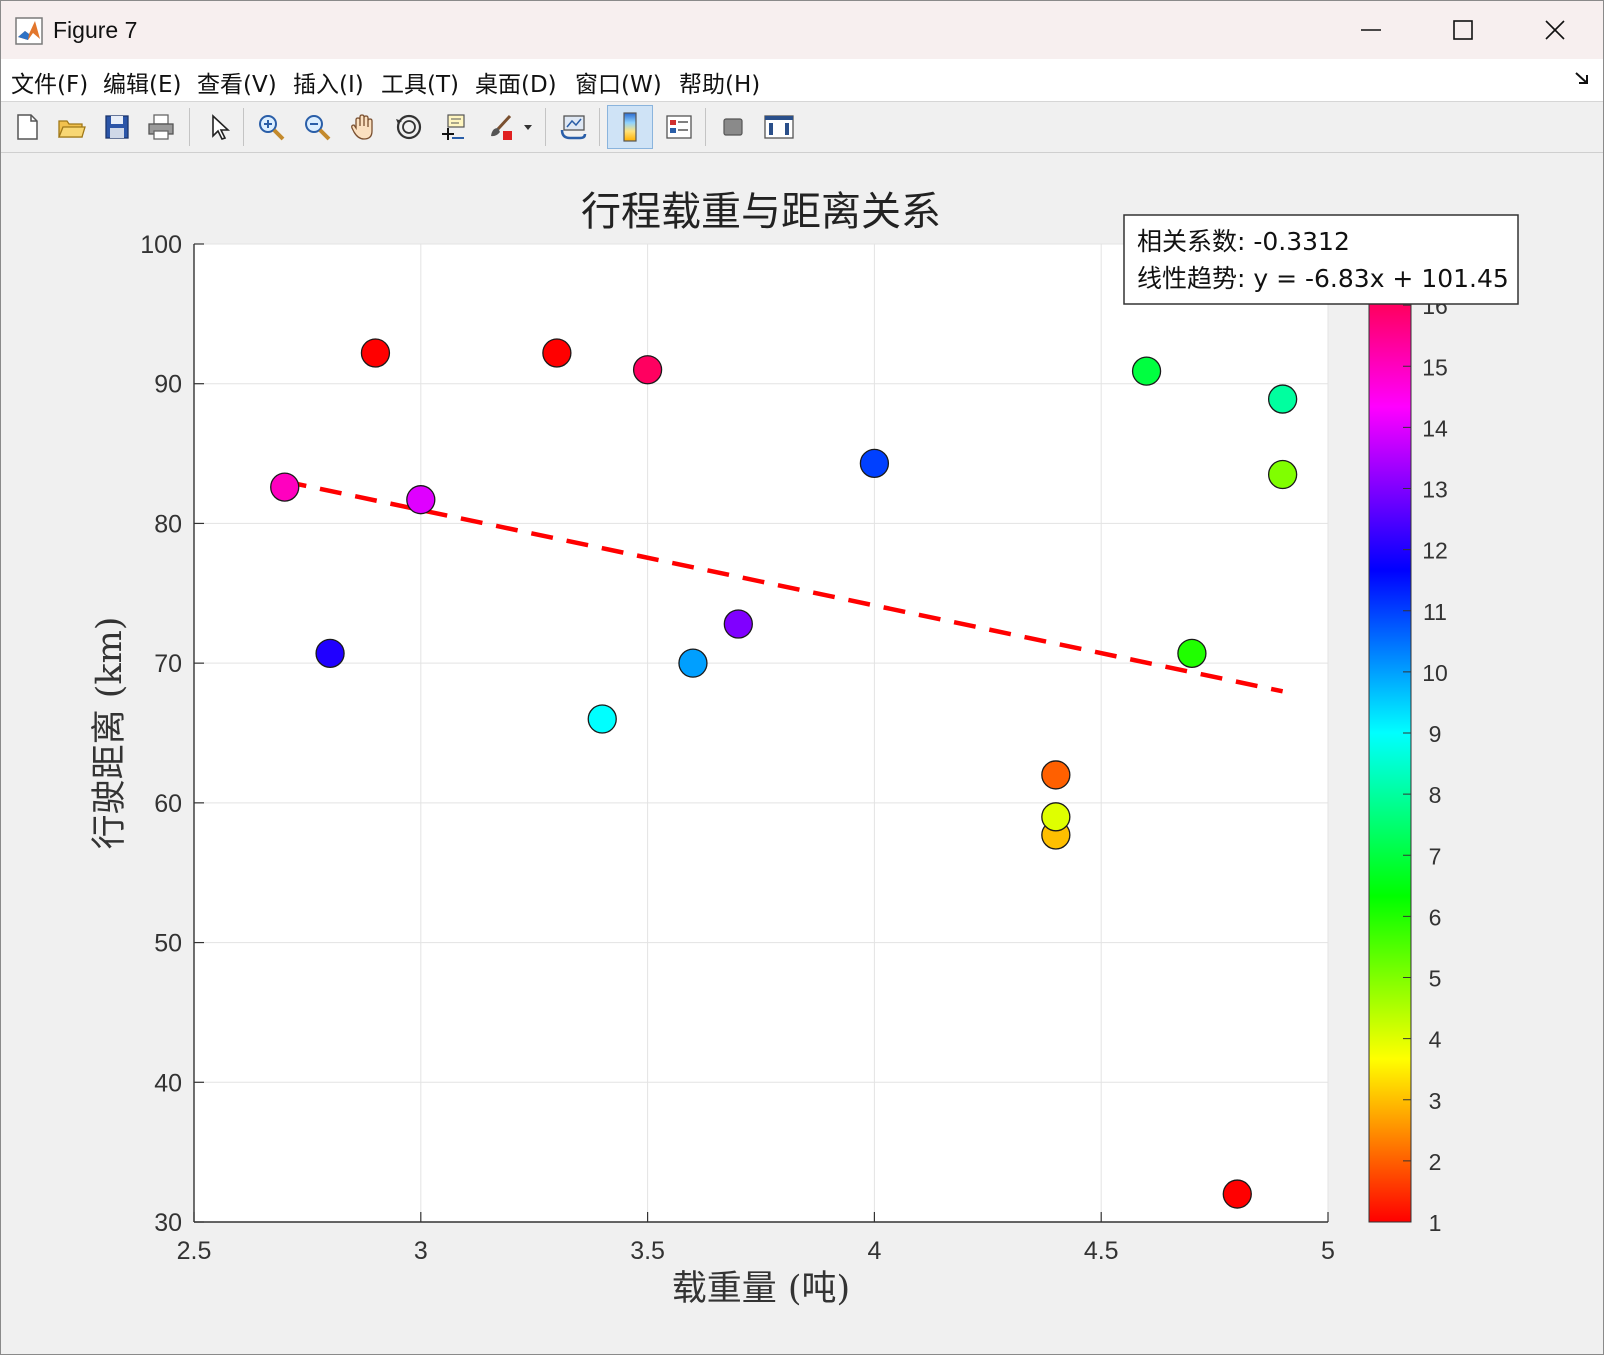  Describe the element at coordinates (647, 1251) in the screenshot. I see `x-tick-label: 3.5` at that location.